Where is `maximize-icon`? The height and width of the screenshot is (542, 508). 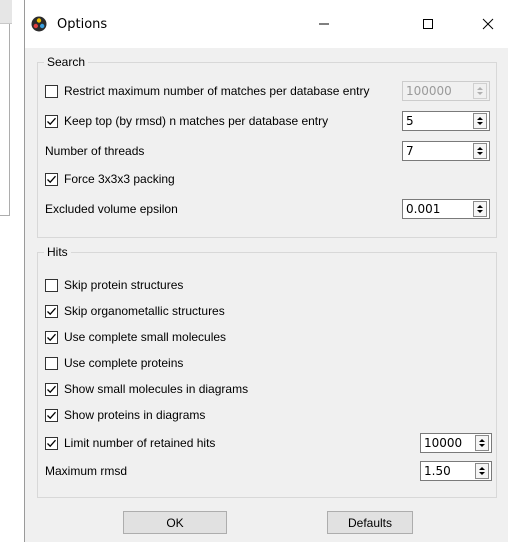
maximize-icon is located at coordinates (428, 24).